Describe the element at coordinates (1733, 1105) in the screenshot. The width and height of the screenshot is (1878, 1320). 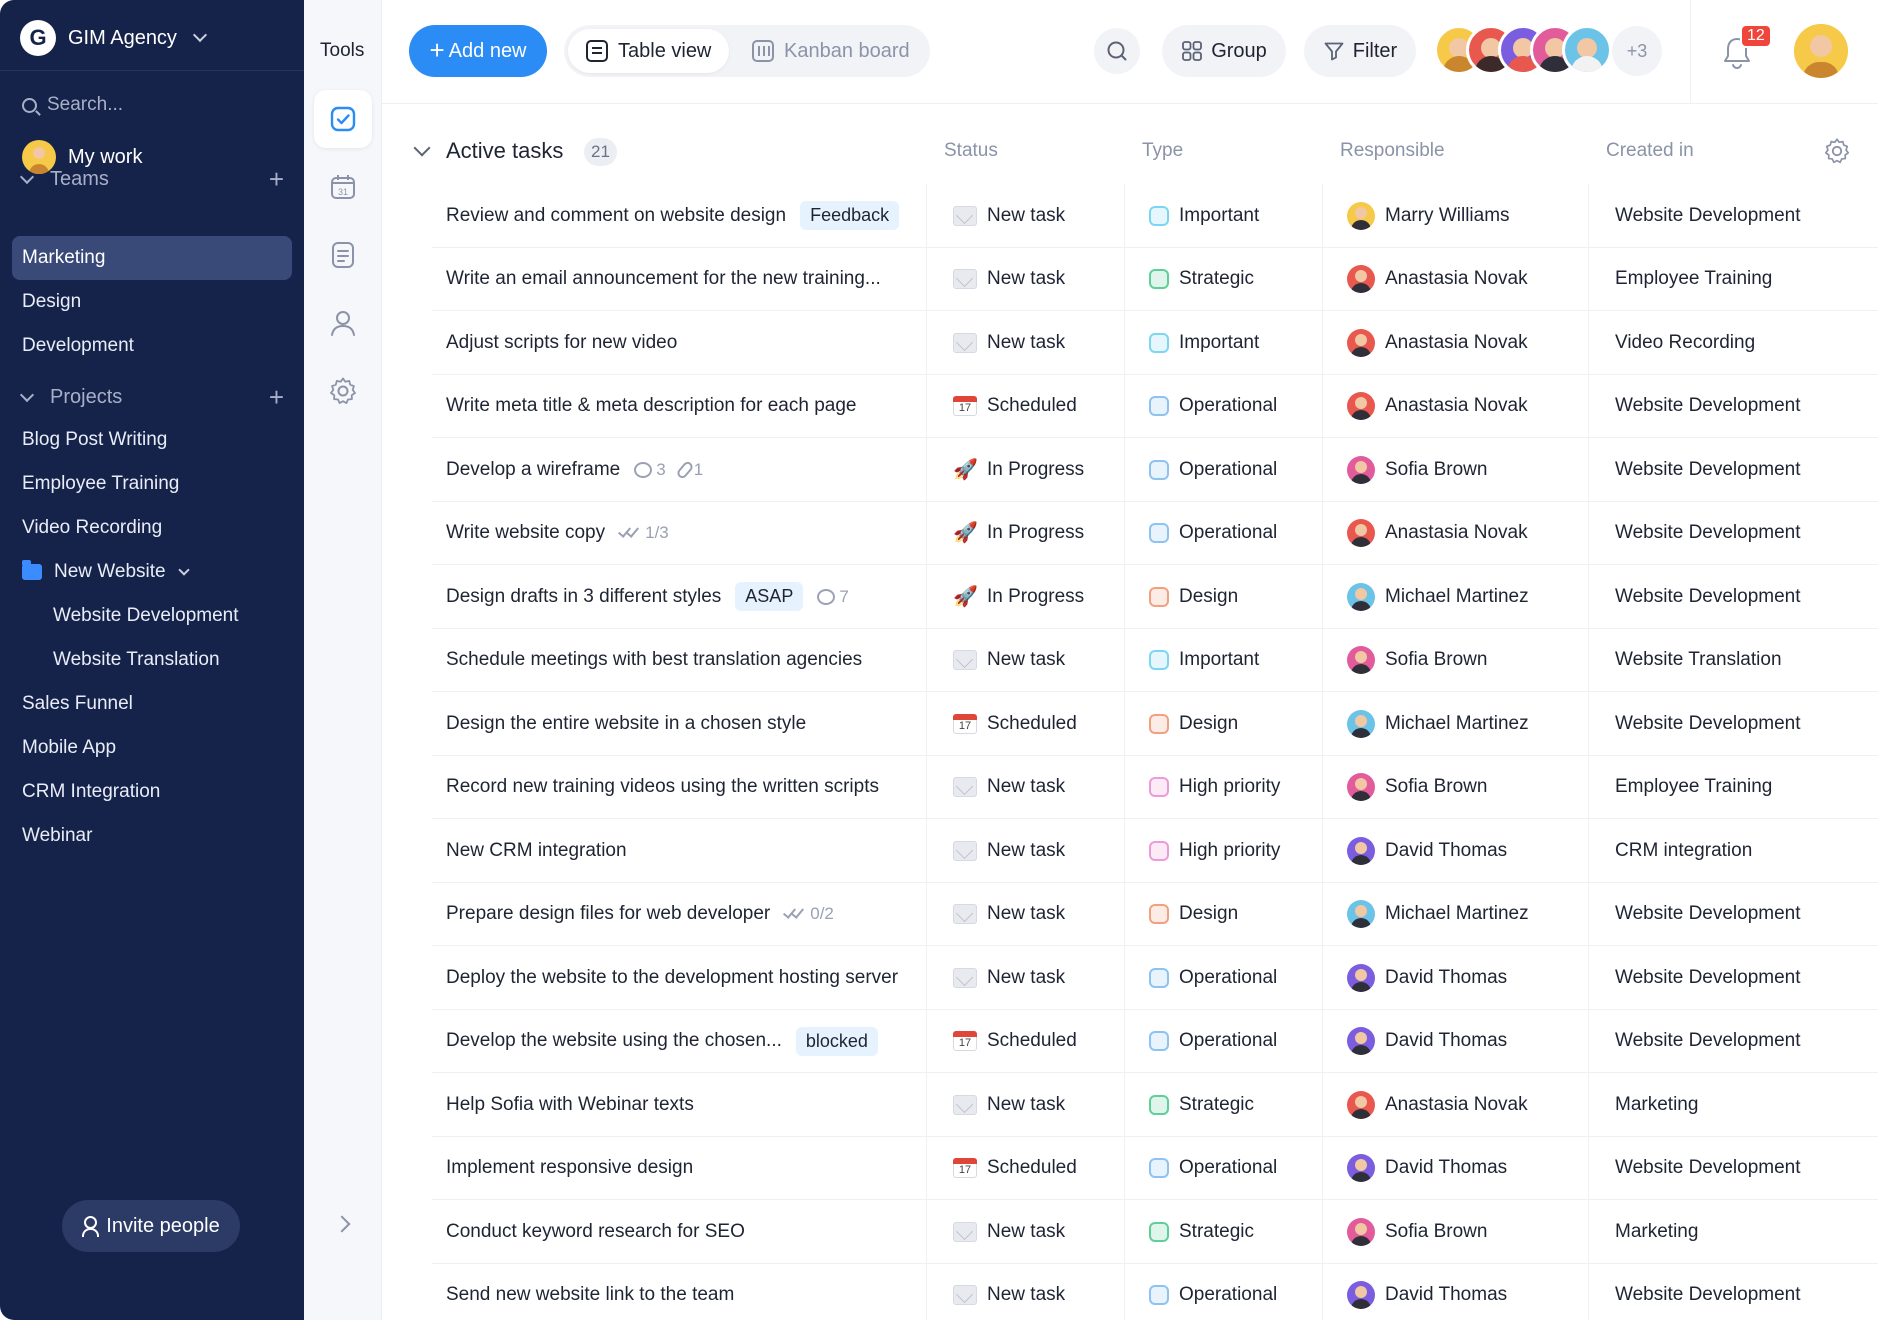
I see `project-cell: Marketing` at that location.